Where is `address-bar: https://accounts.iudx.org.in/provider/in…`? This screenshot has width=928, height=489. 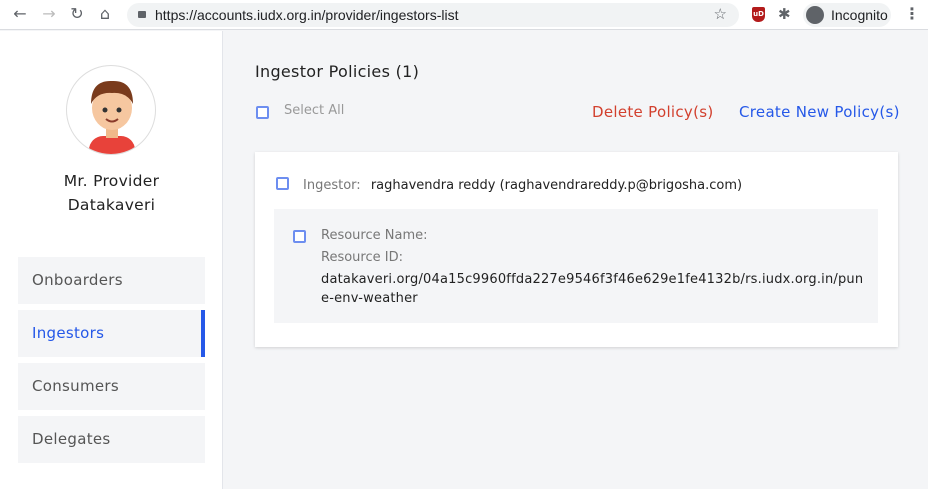
address-bar: https://accounts.iudx.org.in/provider/in… is located at coordinates (433, 15).